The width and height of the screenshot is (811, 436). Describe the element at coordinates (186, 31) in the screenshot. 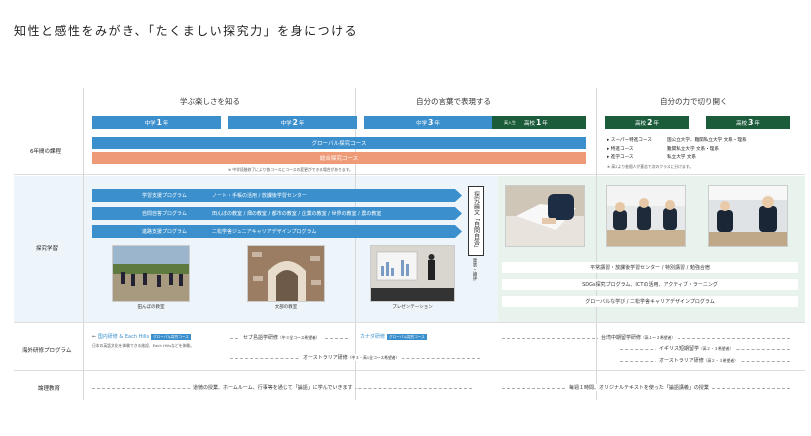

I see `page-title: 知性と感性をみがき、「たくましい探究力」を身につける` at that location.